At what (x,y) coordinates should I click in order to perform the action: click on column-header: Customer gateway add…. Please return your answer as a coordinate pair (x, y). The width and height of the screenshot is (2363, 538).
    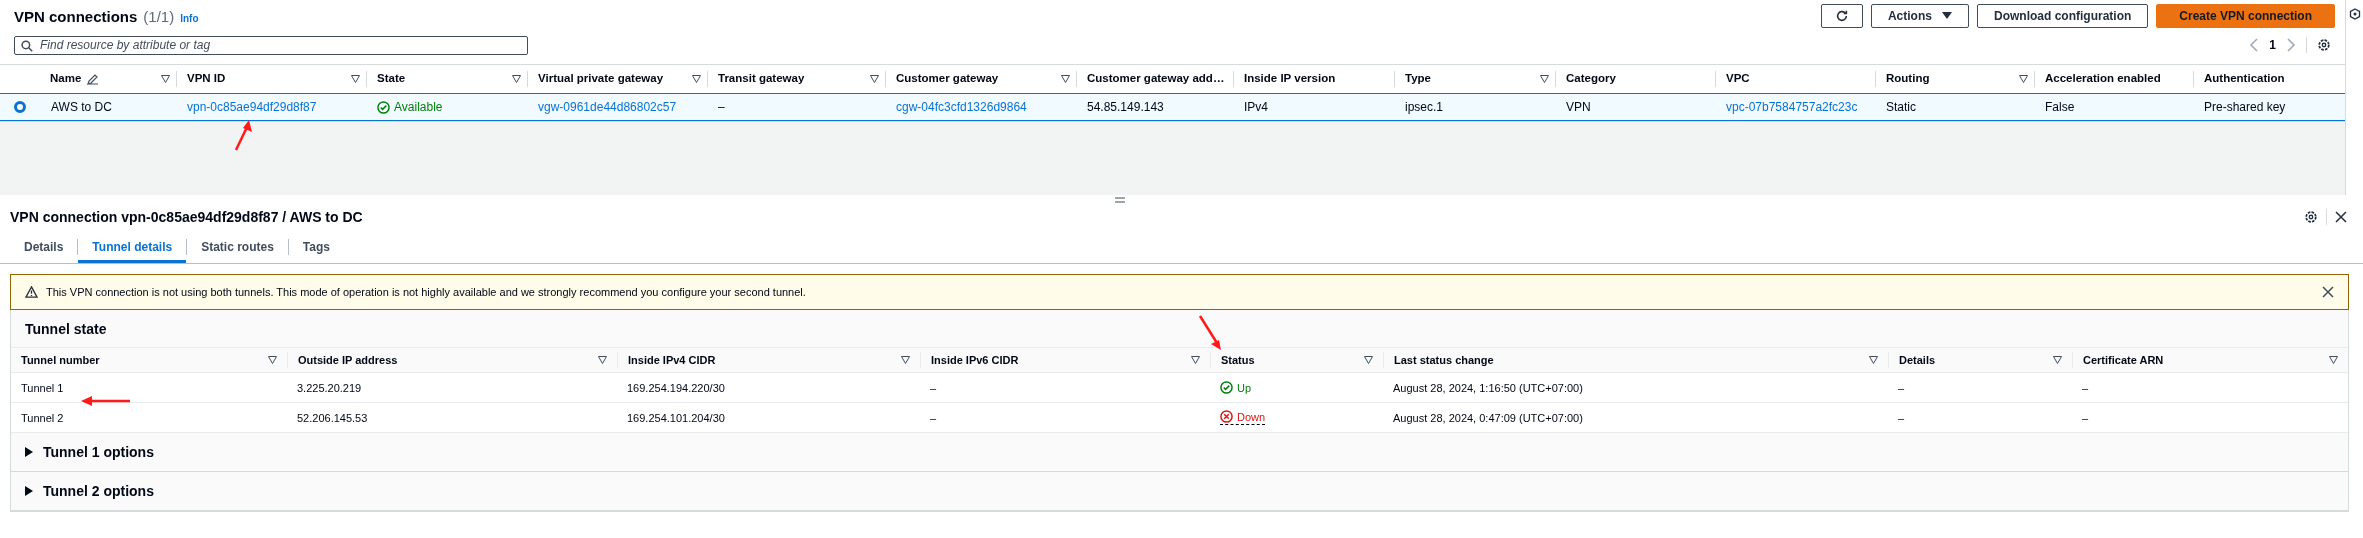
    Looking at the image, I should click on (1154, 79).